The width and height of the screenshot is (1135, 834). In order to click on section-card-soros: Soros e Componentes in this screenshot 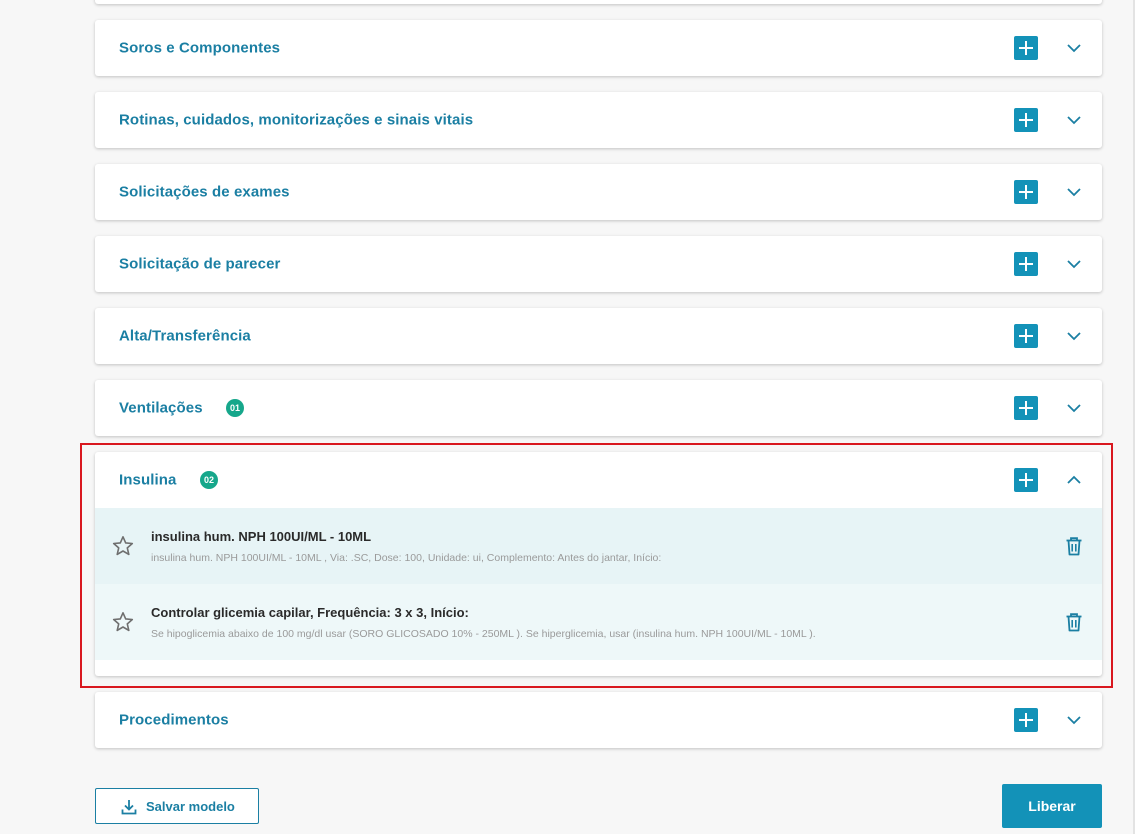, I will do `click(598, 48)`.